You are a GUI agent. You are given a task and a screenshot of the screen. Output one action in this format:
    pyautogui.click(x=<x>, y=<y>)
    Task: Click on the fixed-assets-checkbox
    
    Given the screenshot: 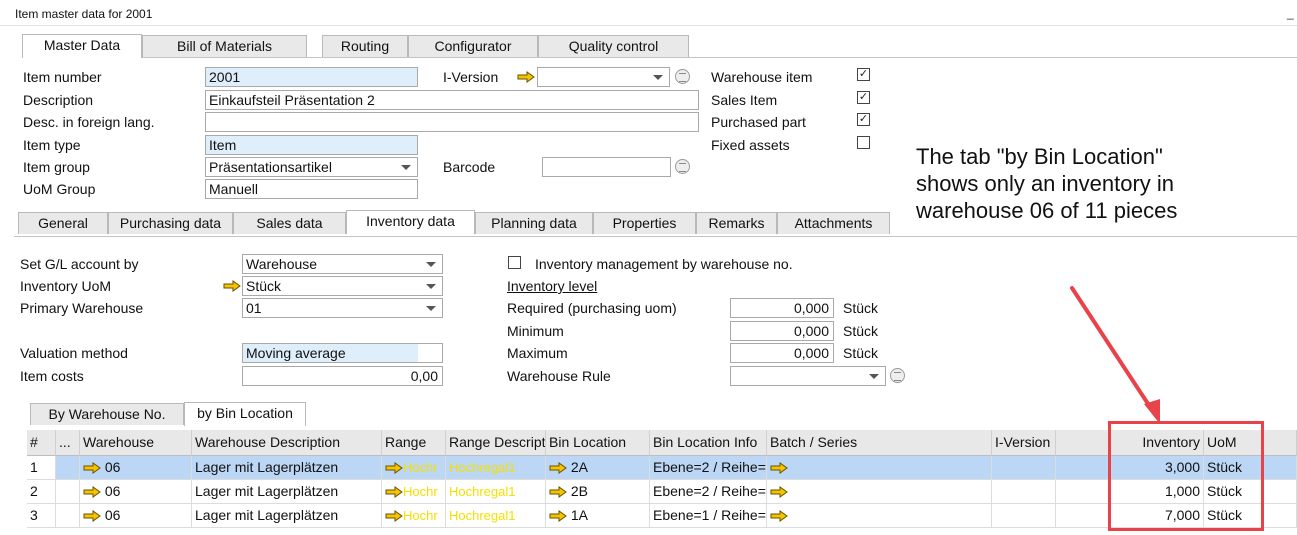 What is the action you would take?
    pyautogui.click(x=863, y=142)
    